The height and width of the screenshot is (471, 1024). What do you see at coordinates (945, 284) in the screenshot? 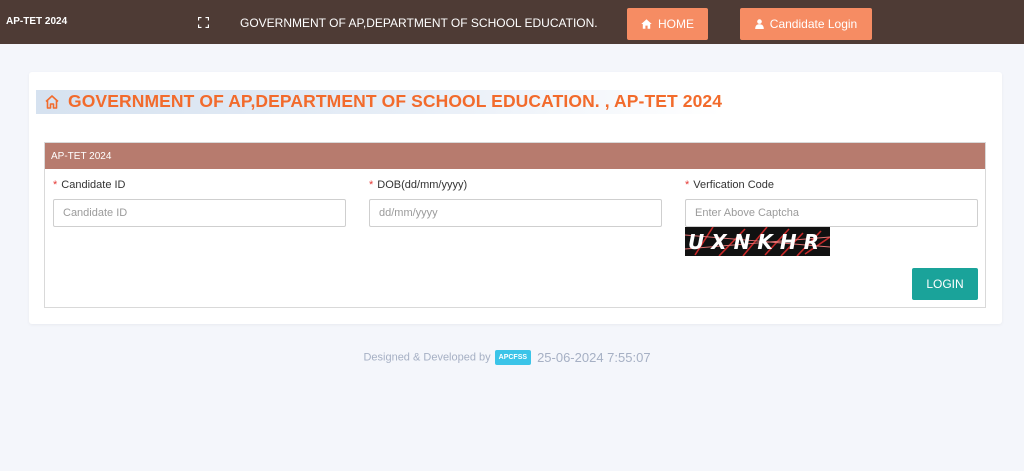
I see `login-button: LOGIN` at bounding box center [945, 284].